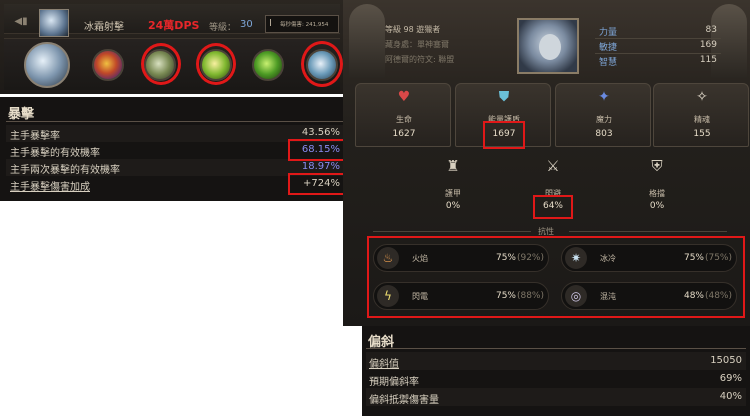 The image size is (750, 416). What do you see at coordinates (104, 27) in the screenshot?
I see `skill-name: 冰霜射擊` at bounding box center [104, 27].